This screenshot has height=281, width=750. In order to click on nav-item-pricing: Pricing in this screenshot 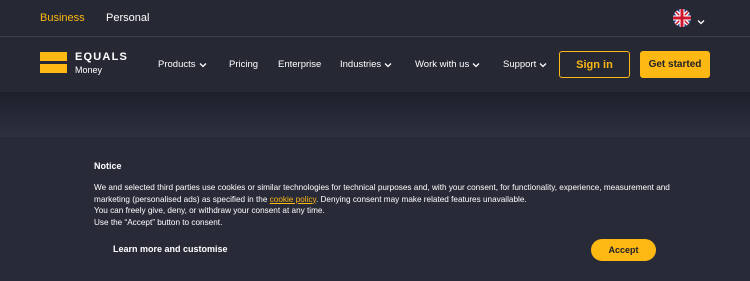, I will do `click(243, 64)`.